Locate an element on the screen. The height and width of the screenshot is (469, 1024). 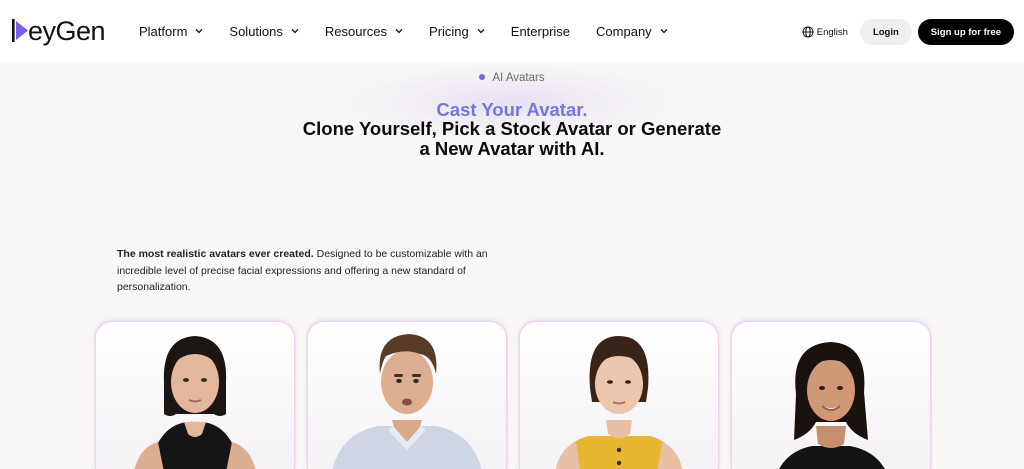
language-selector: English is located at coordinates (825, 32).